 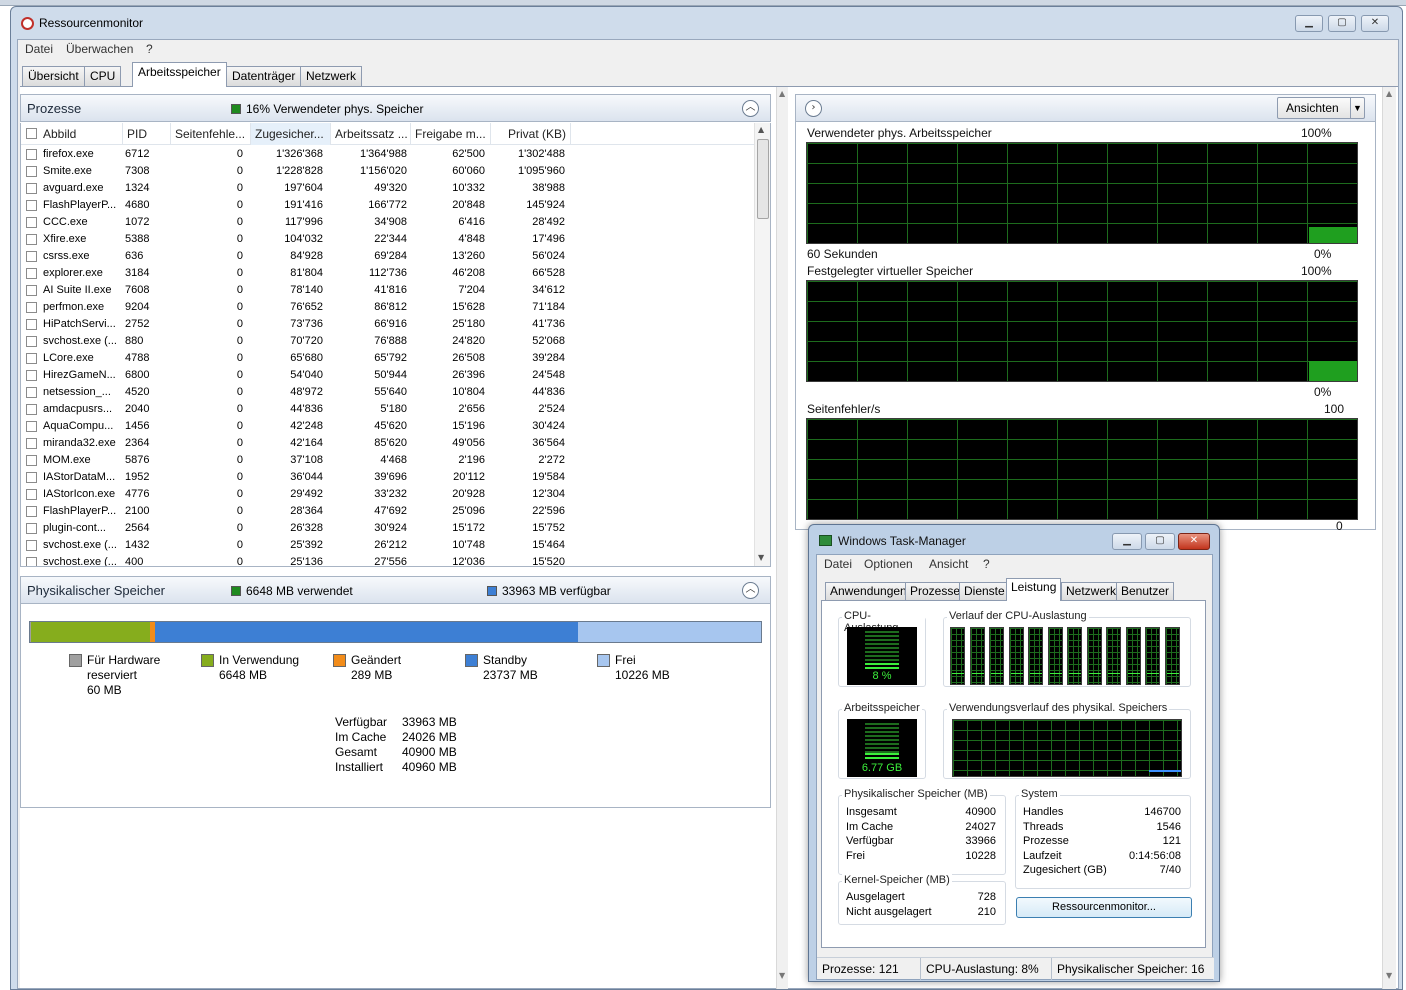 I want to click on tm-menu-optionen: Optionen, so click(x=888, y=564).